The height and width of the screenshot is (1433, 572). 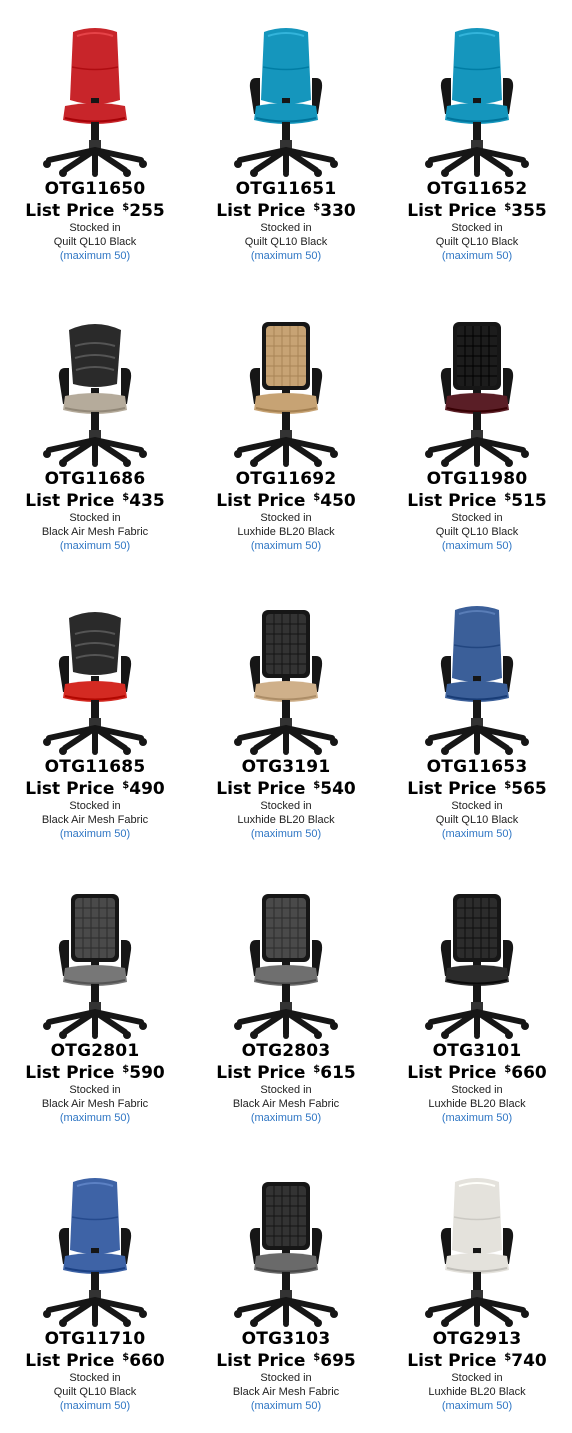 I want to click on list-price: List Price $740, so click(x=477, y=1359).